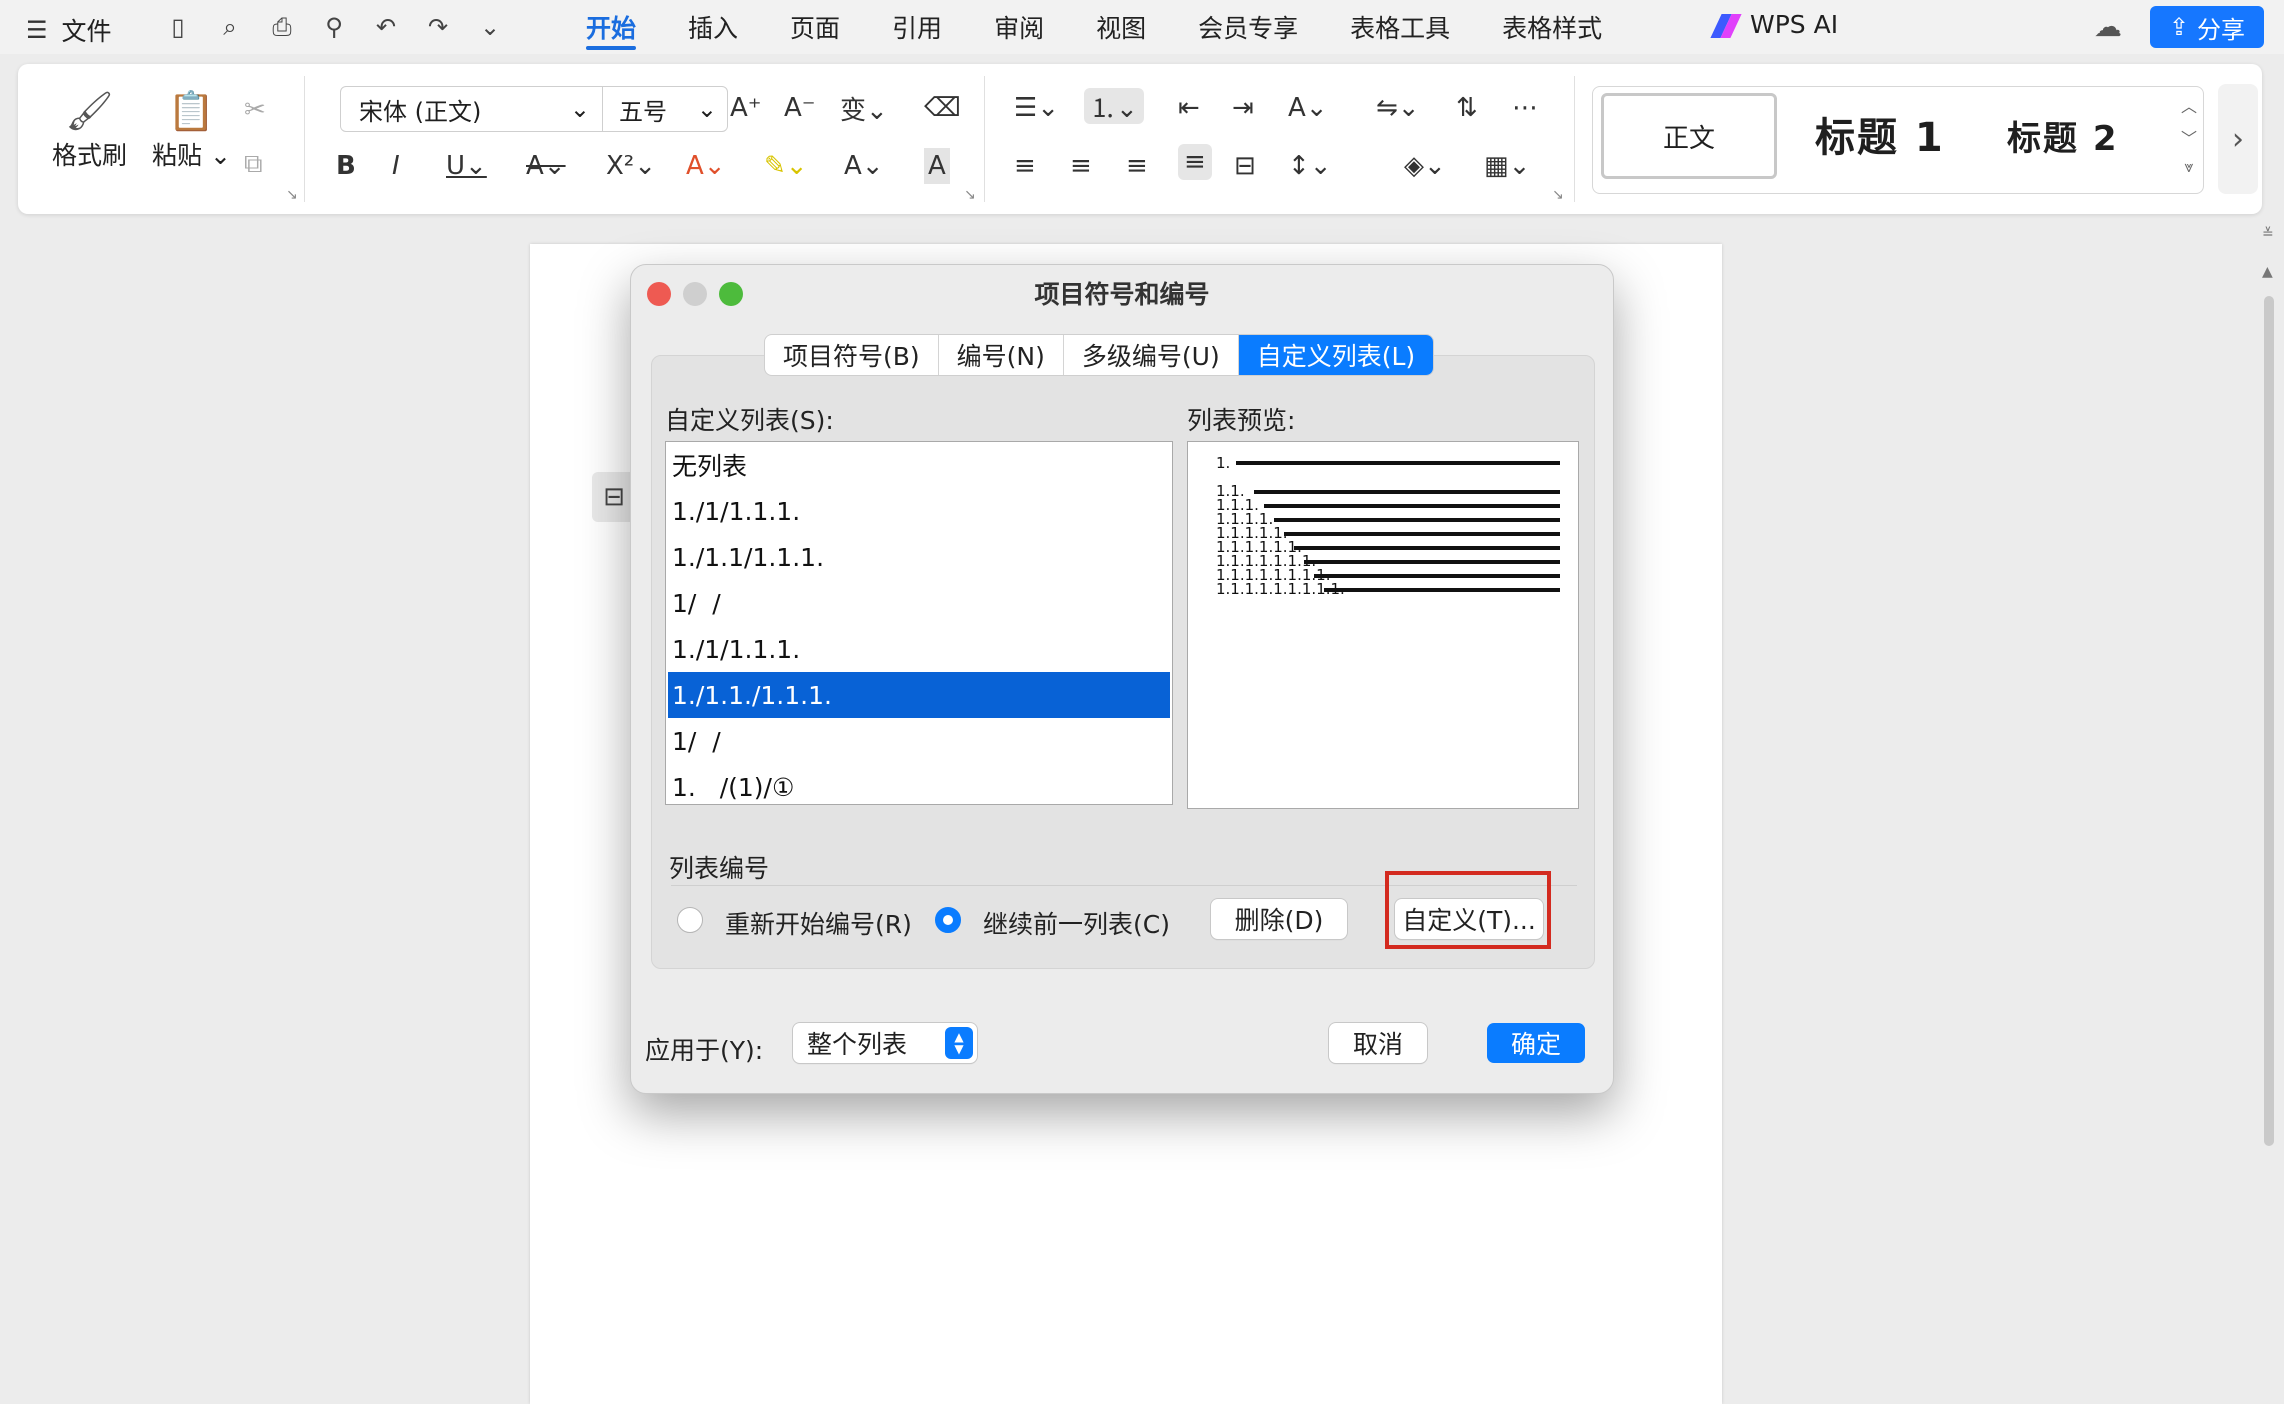 This screenshot has height=1404, width=2284. Describe the element at coordinates (1467, 108) in the screenshot. I see `sort-icon: ⇅` at that location.